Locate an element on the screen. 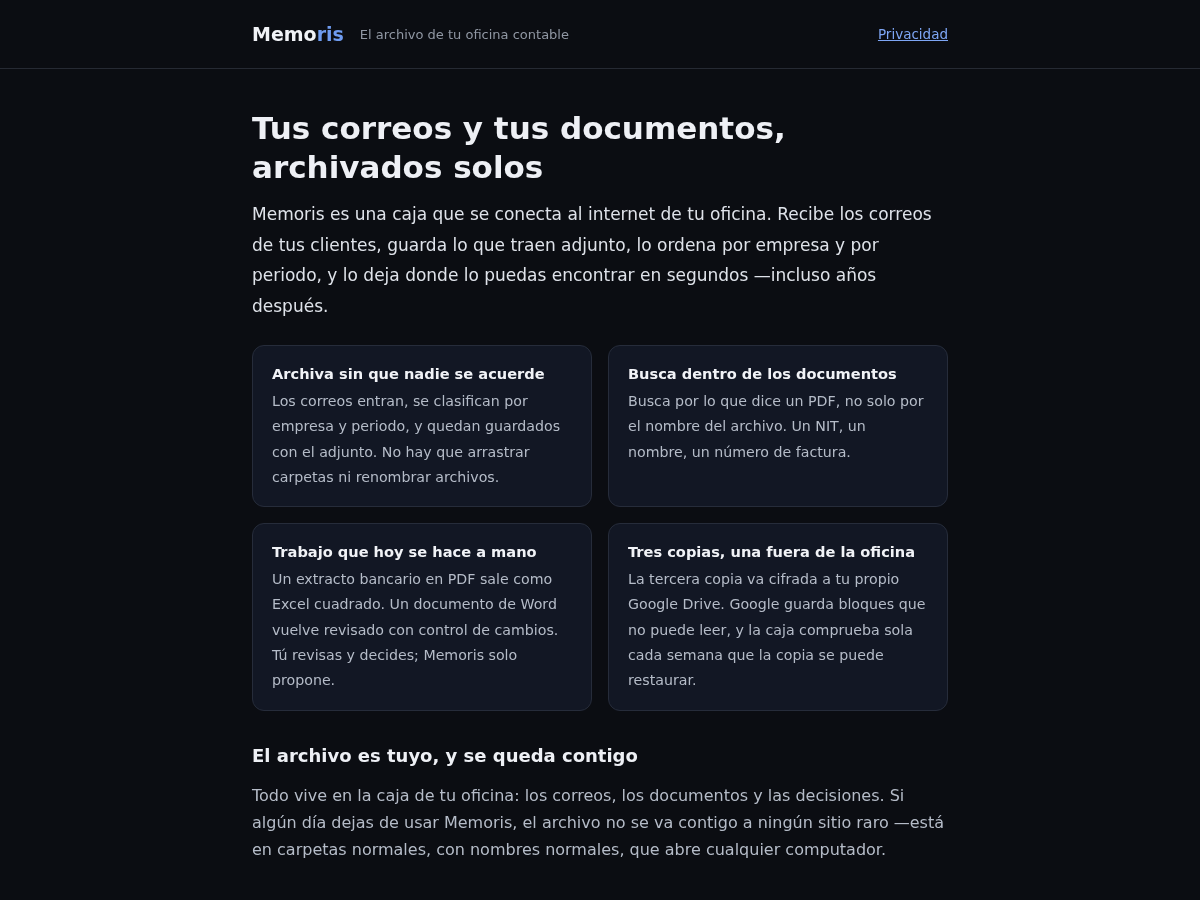 The height and width of the screenshot is (900, 1200). card-title: Busca dentro de los documentos is located at coordinates (763, 373).